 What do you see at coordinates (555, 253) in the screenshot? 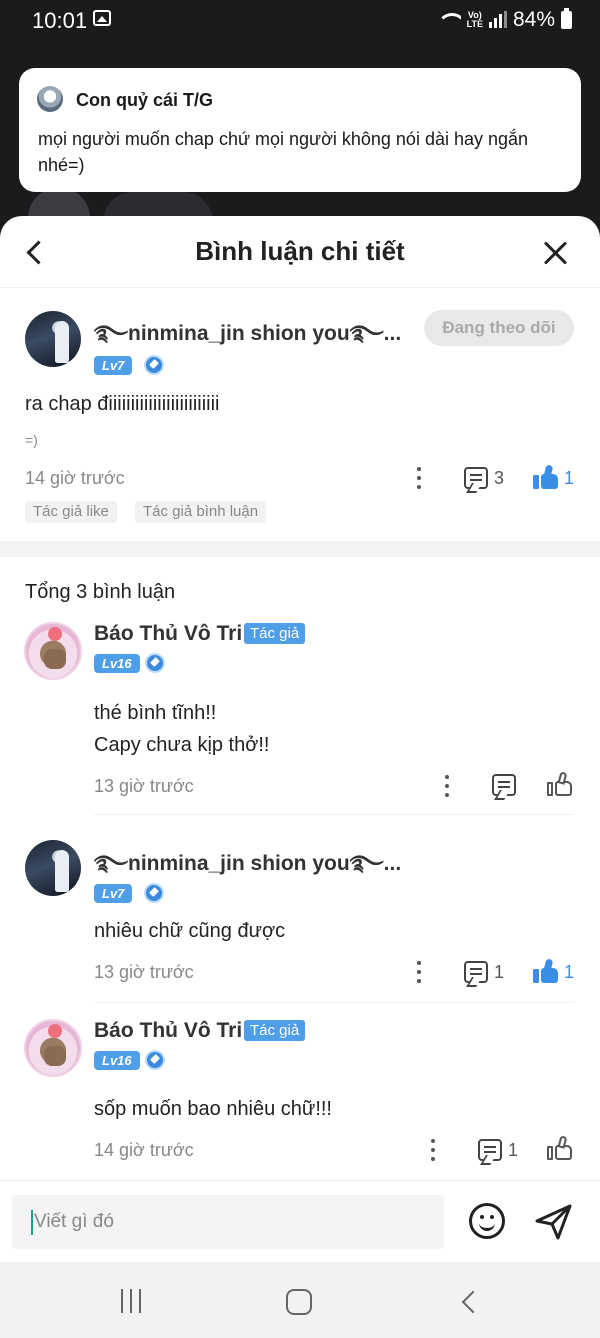
I see `close-button` at bounding box center [555, 253].